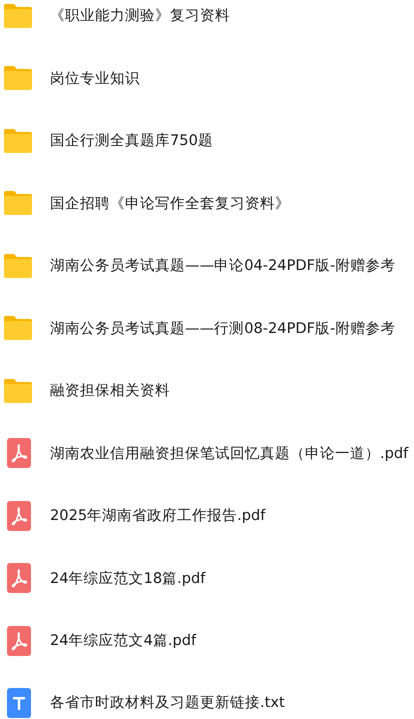 The height and width of the screenshot is (719, 414). Describe the element at coordinates (131, 140) in the screenshot. I see `file-name: 国企行测全真题库750题` at that location.